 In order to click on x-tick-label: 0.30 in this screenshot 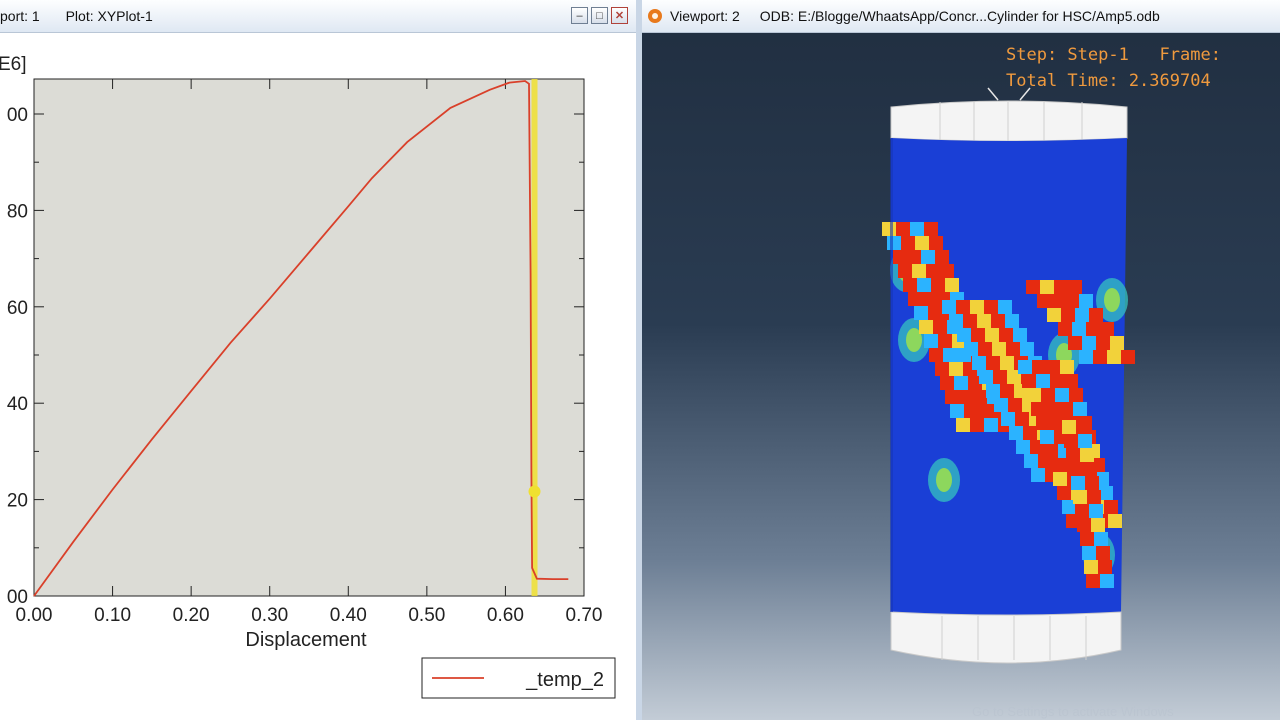, I will do `click(269, 615)`.